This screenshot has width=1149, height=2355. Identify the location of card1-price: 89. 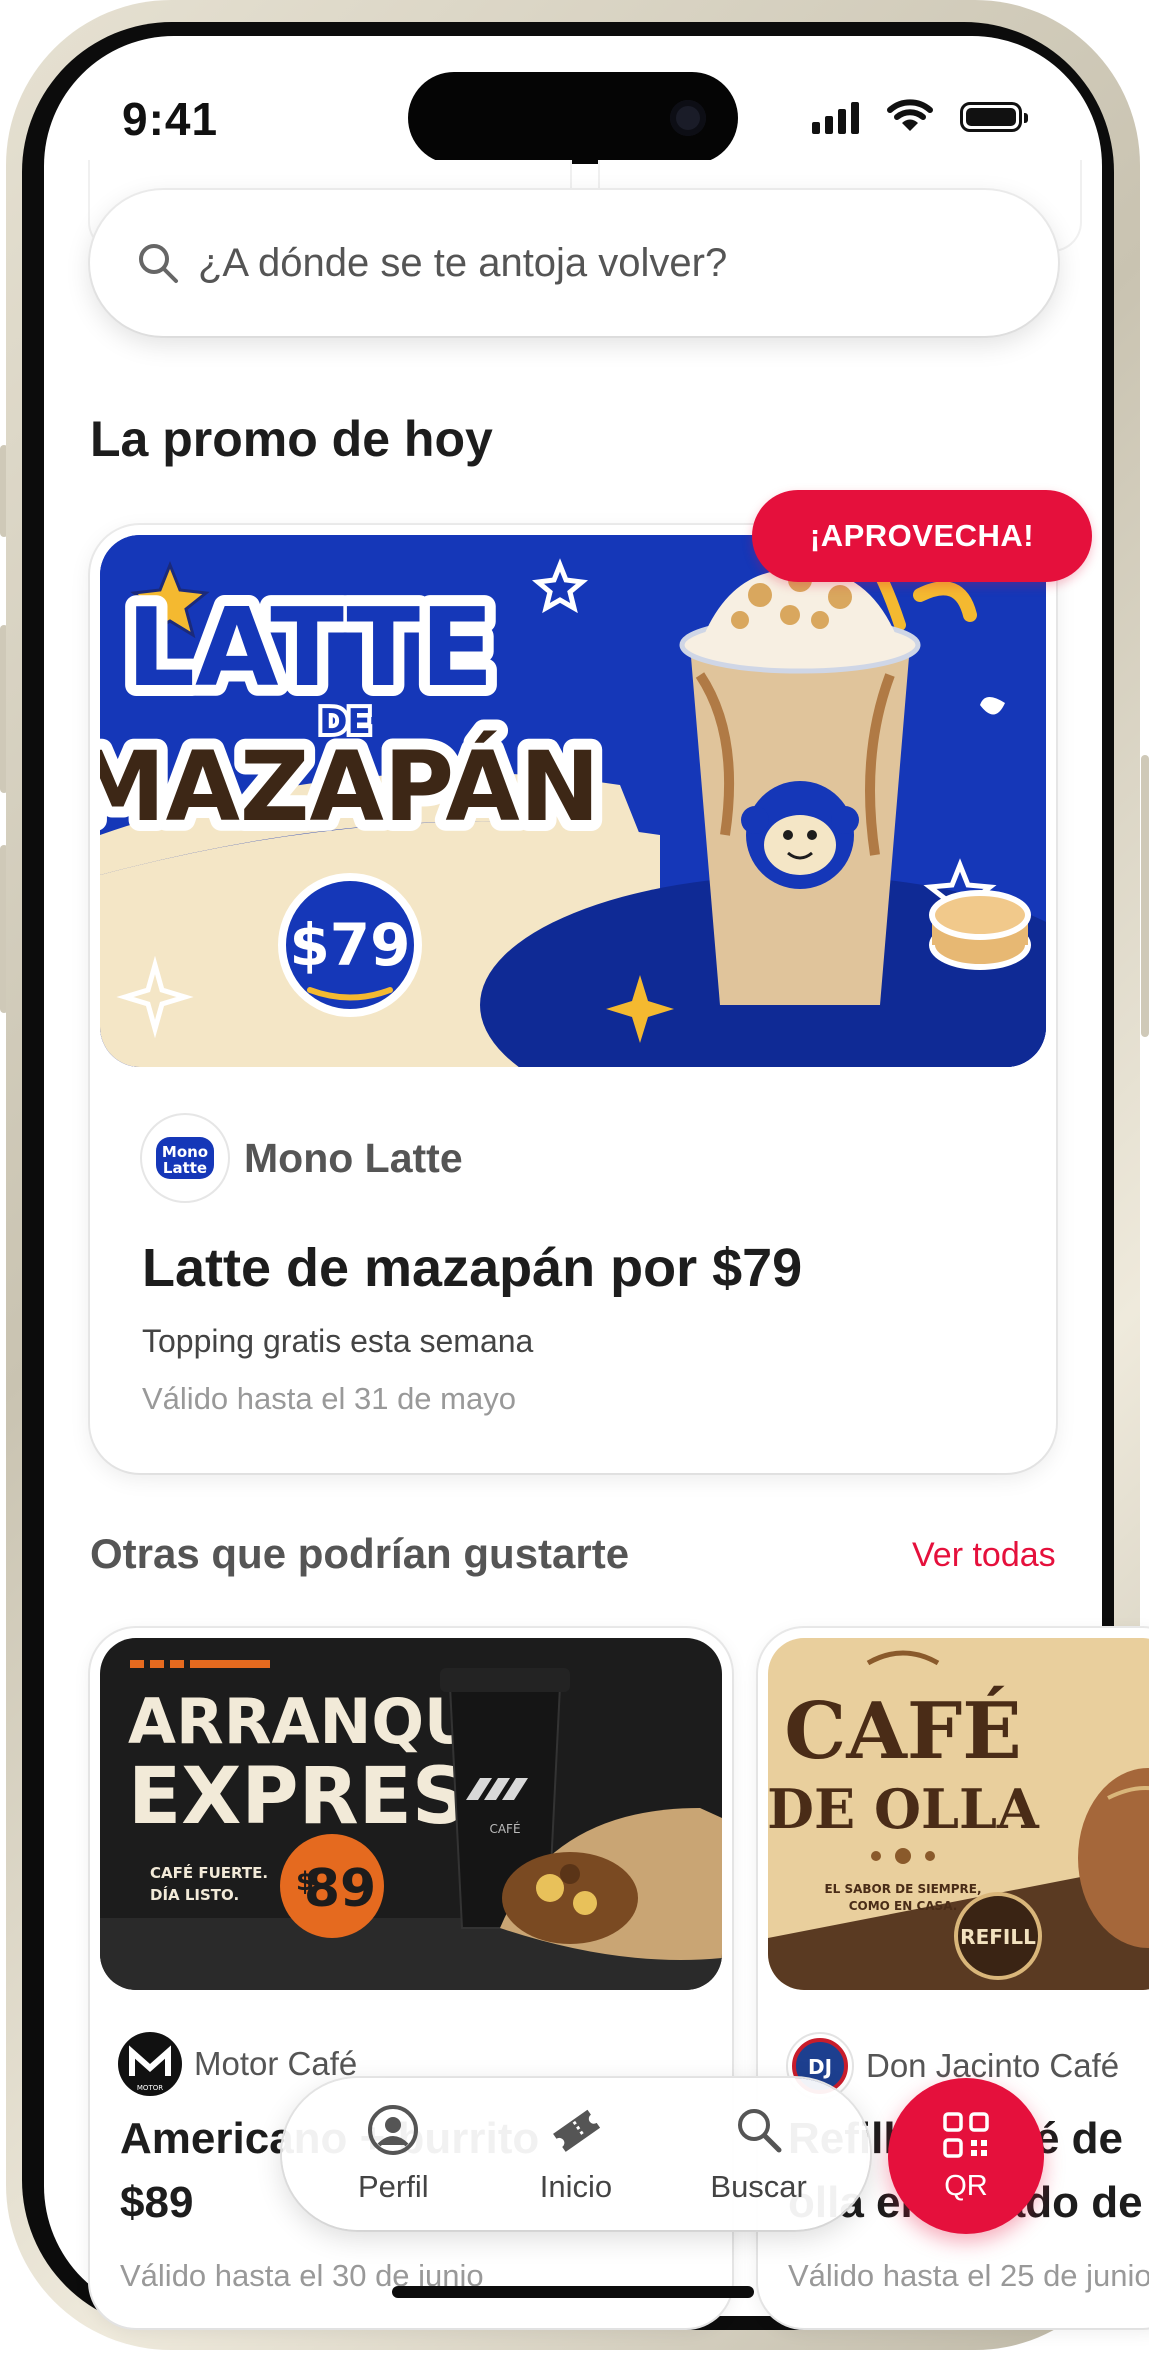
(340, 1889).